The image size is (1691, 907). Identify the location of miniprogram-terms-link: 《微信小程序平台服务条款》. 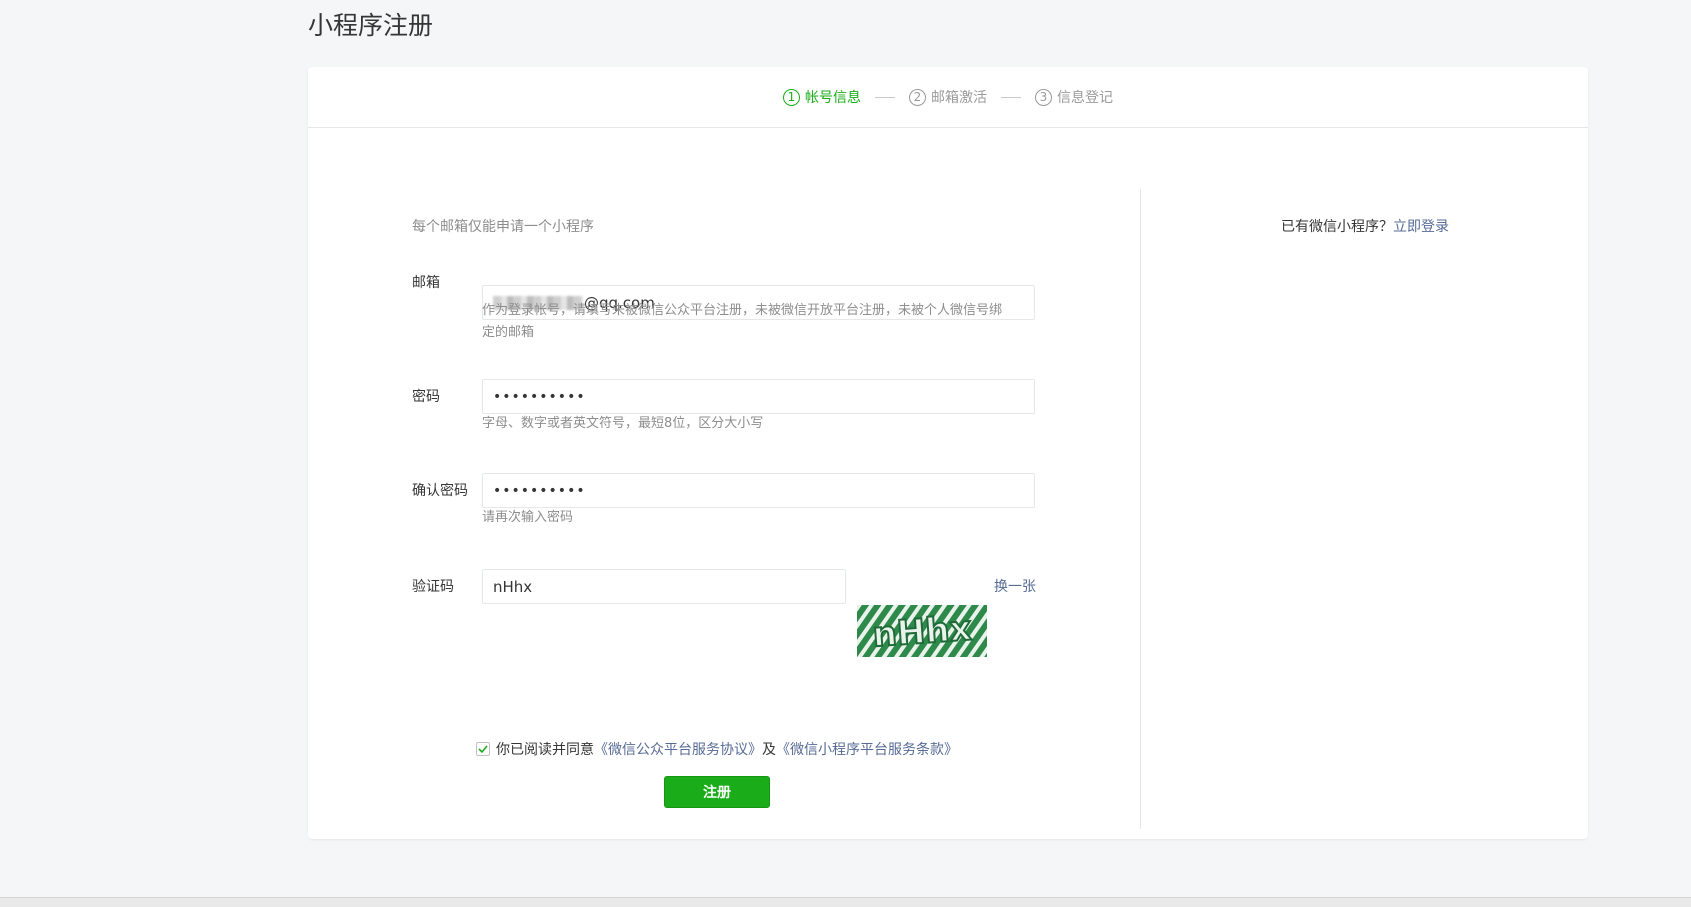
(867, 749).